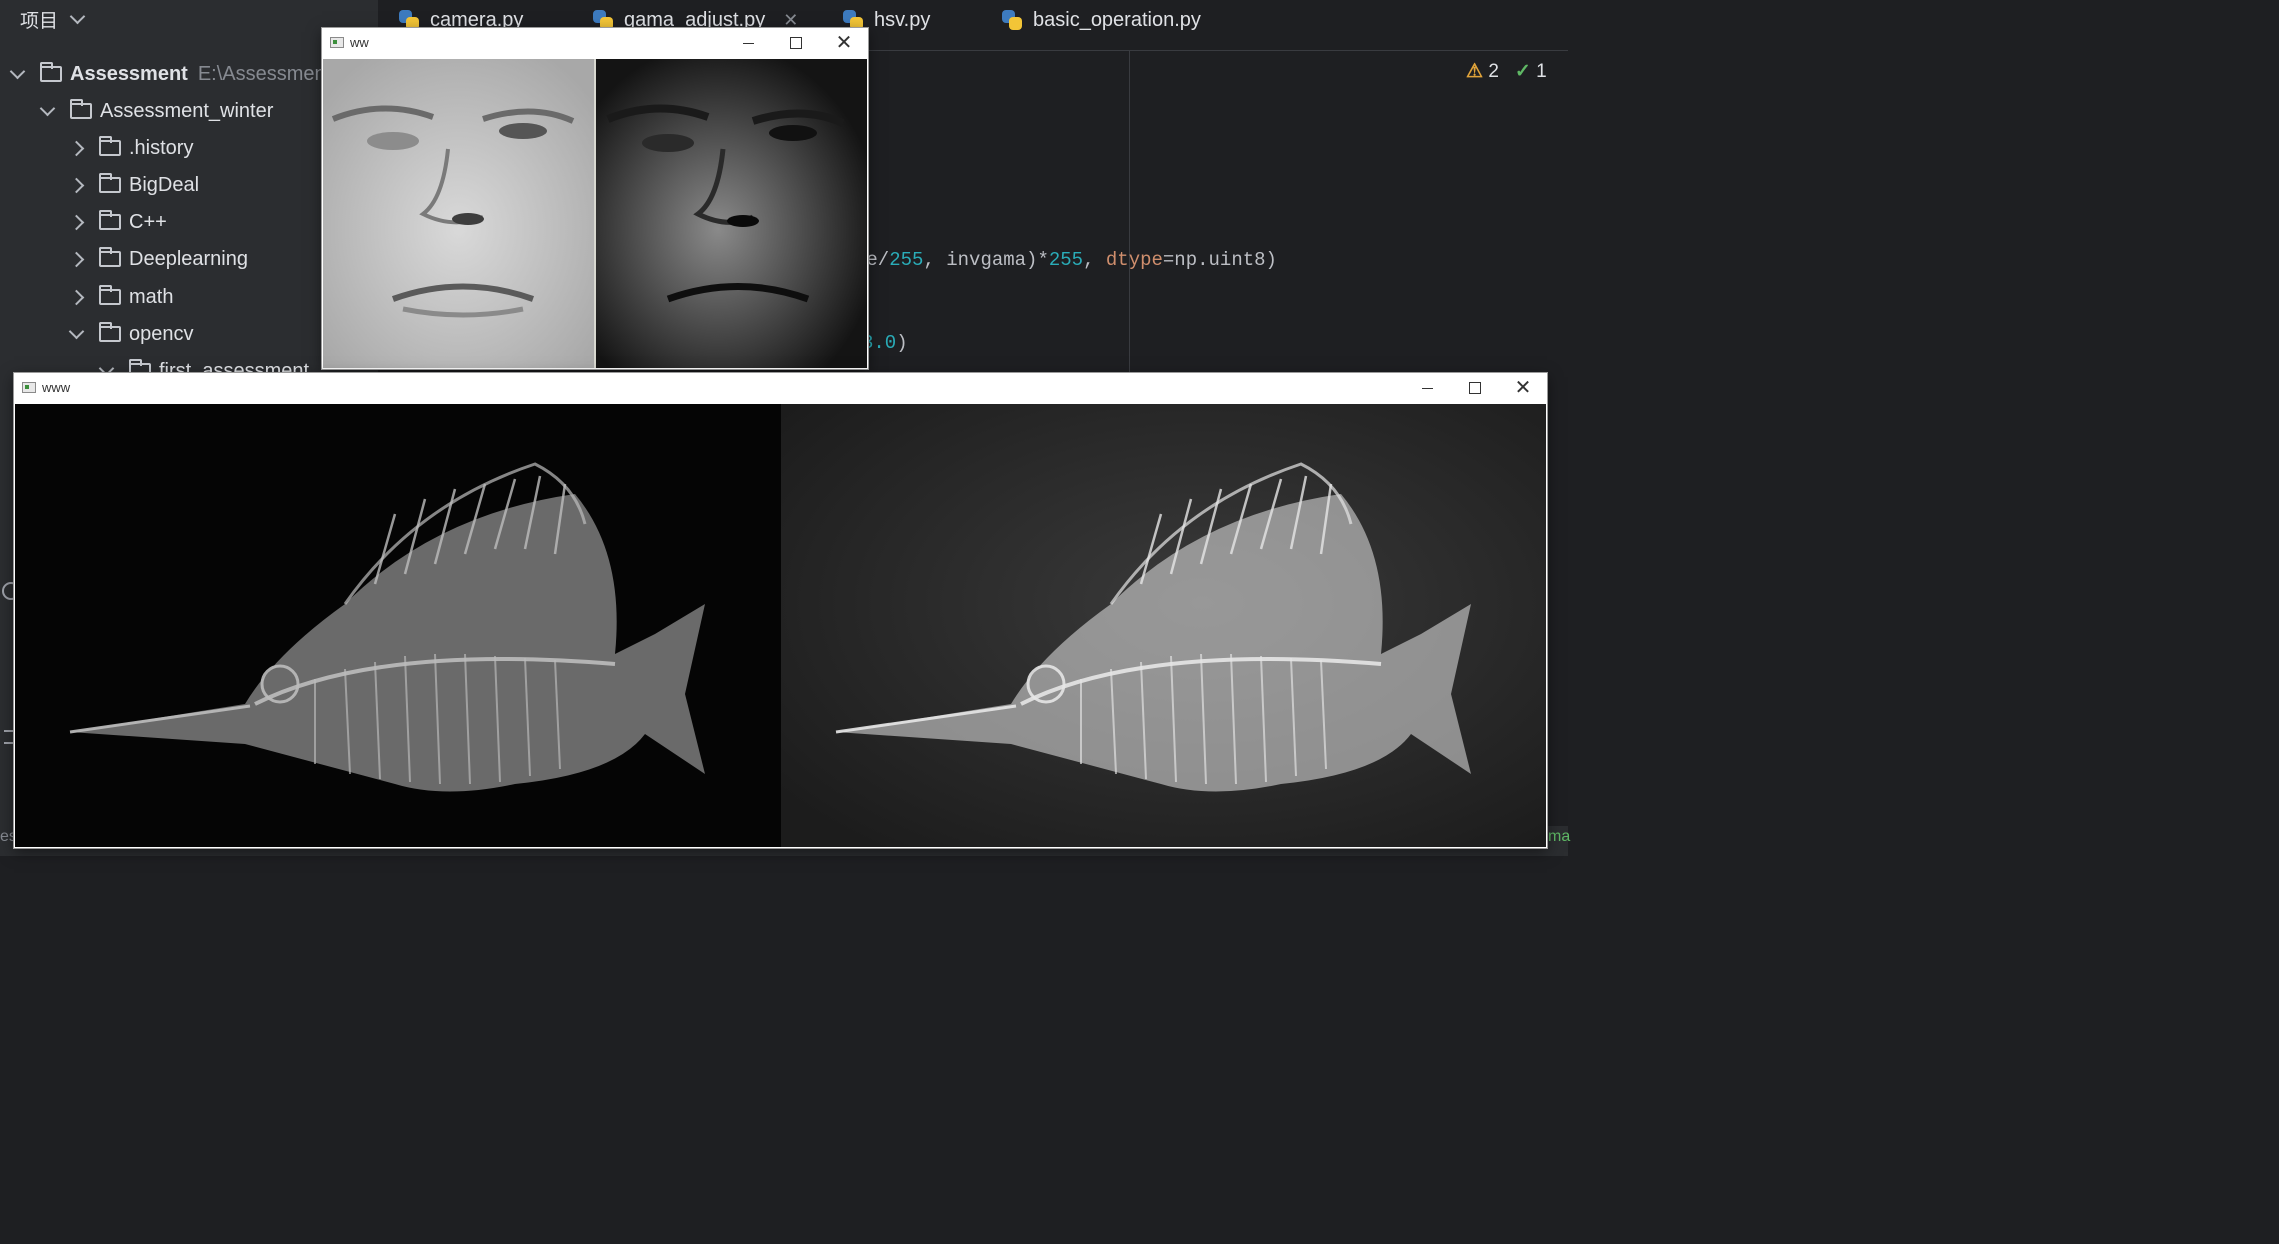  I want to click on tree-item-label: opencv, so click(161, 333).